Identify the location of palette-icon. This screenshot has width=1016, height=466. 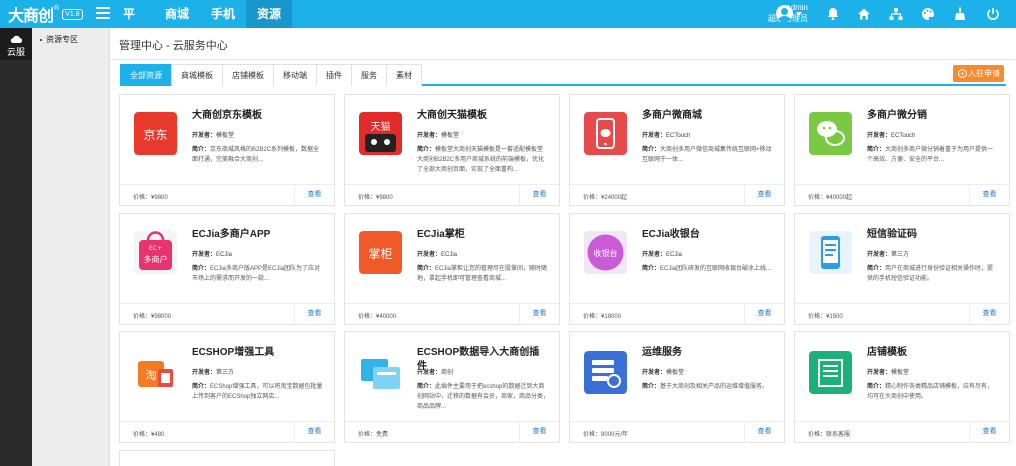
(928, 14).